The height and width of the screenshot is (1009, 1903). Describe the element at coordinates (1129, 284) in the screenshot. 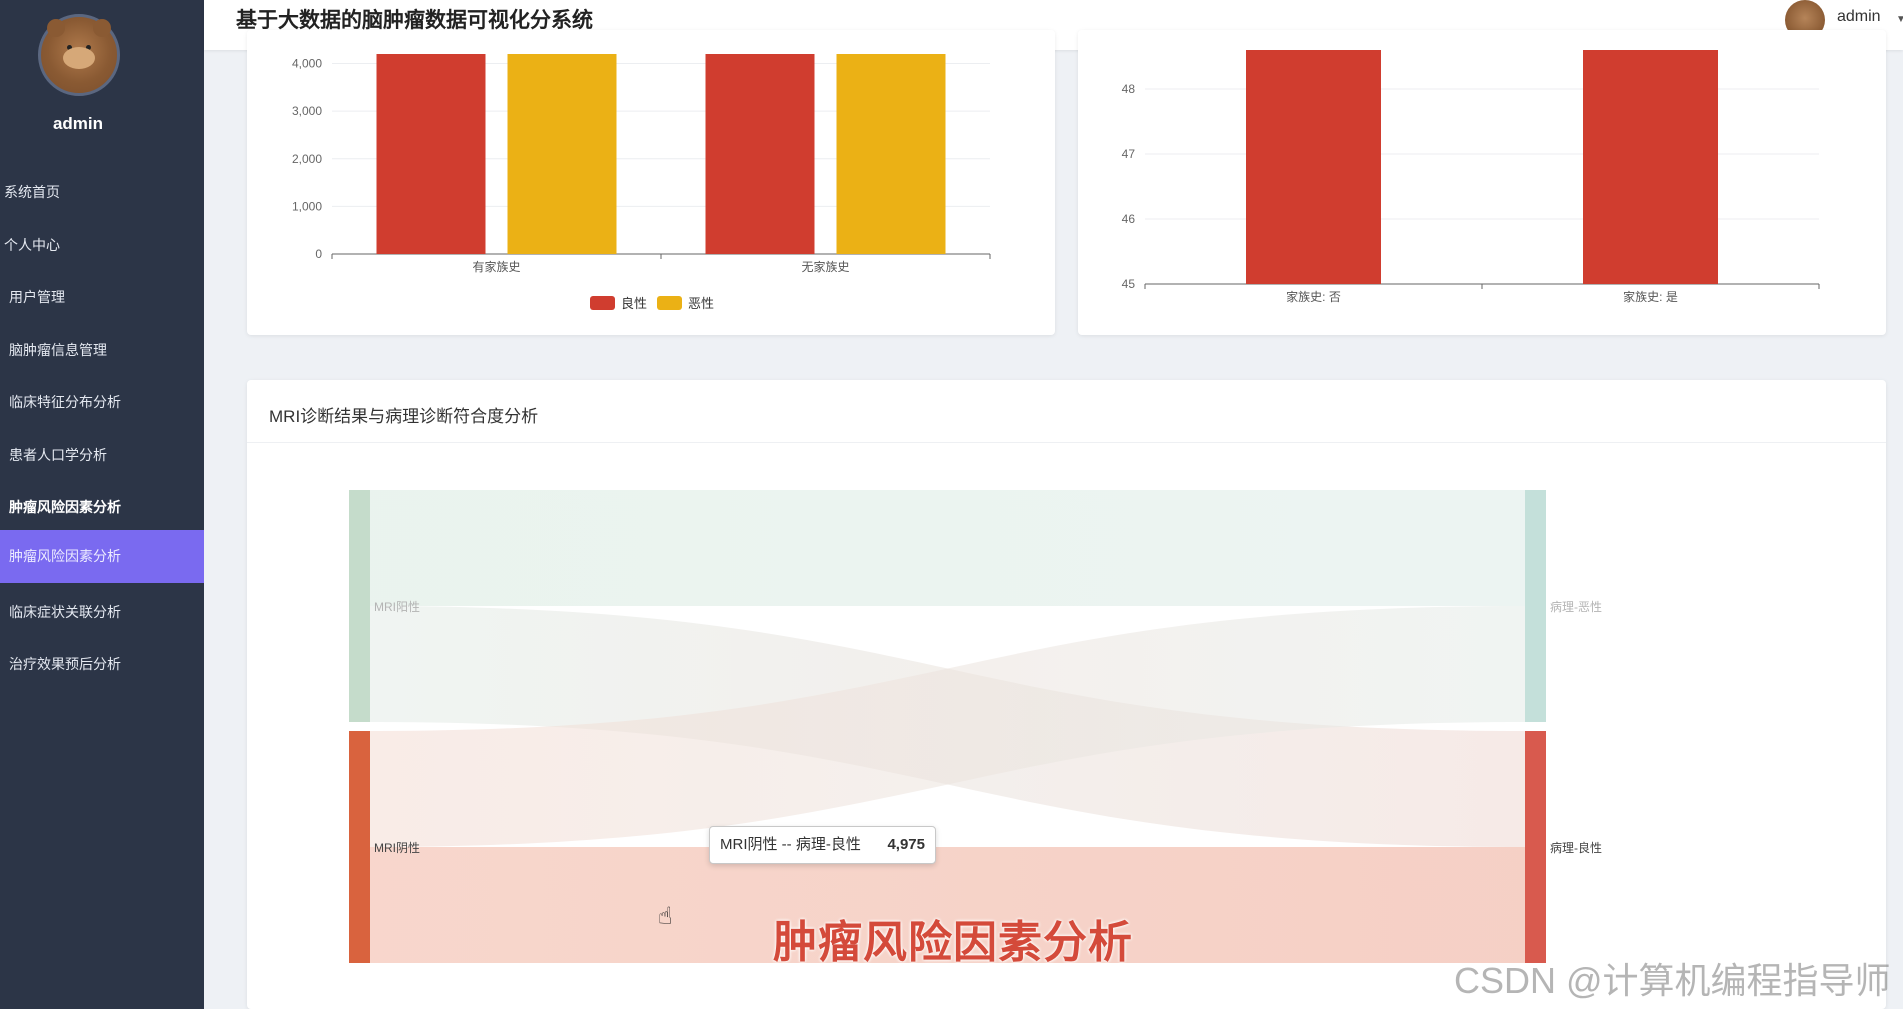

I see `y-tick-label: 45` at that location.